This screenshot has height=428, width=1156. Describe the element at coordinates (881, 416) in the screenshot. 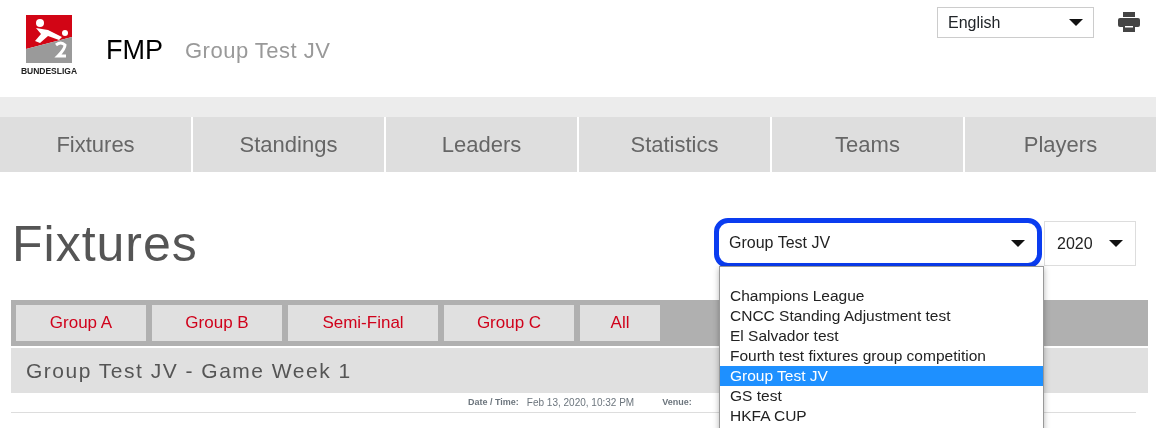

I see `dropdown-option: HKFA CUP` at that location.